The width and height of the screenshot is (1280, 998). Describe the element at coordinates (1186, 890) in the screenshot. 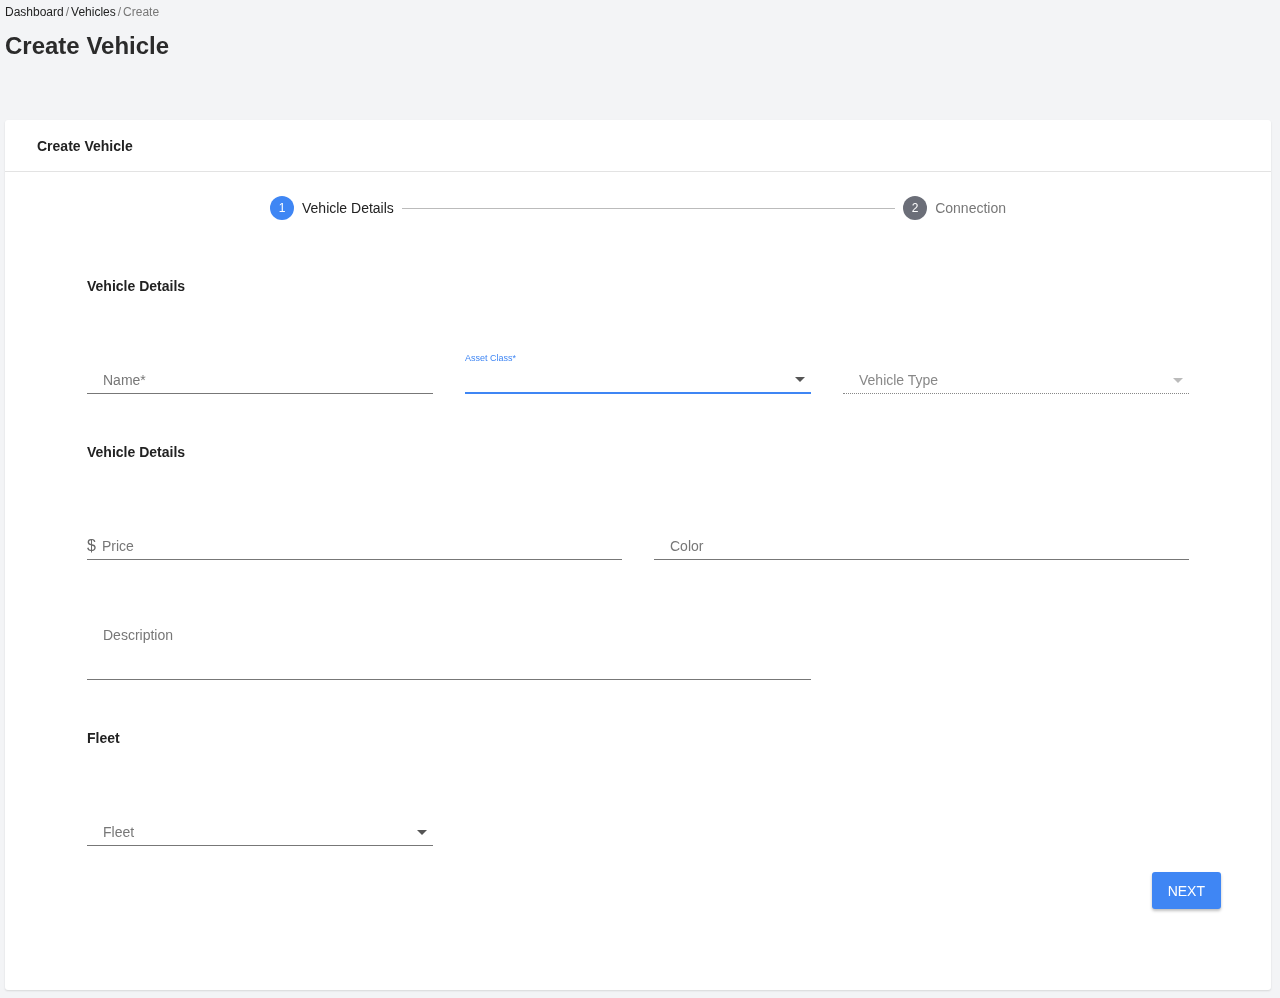

I see `next-button: NEXT` at that location.